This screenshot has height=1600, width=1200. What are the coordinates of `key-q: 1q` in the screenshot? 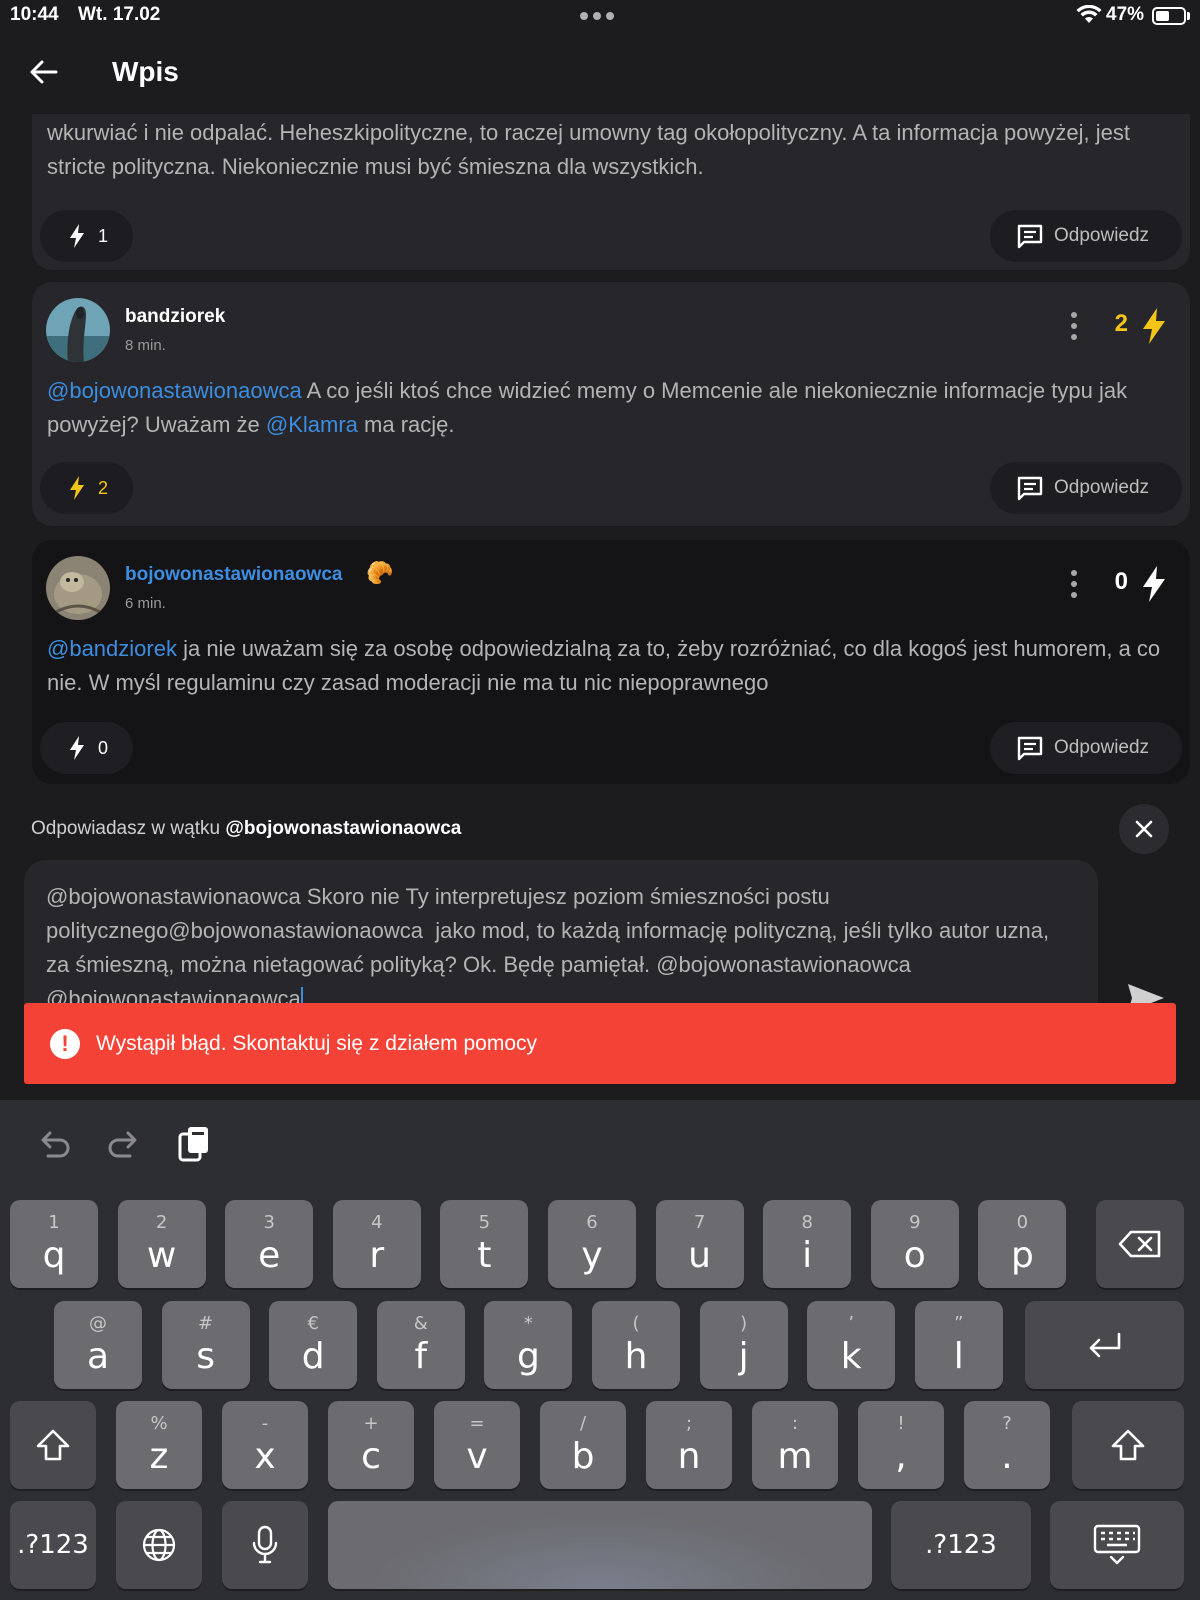 It's located at (54, 1244).